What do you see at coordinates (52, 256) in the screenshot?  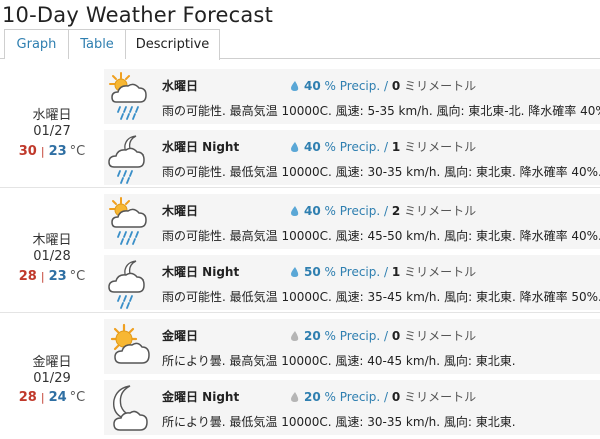 I see `date-label: 01/28` at bounding box center [52, 256].